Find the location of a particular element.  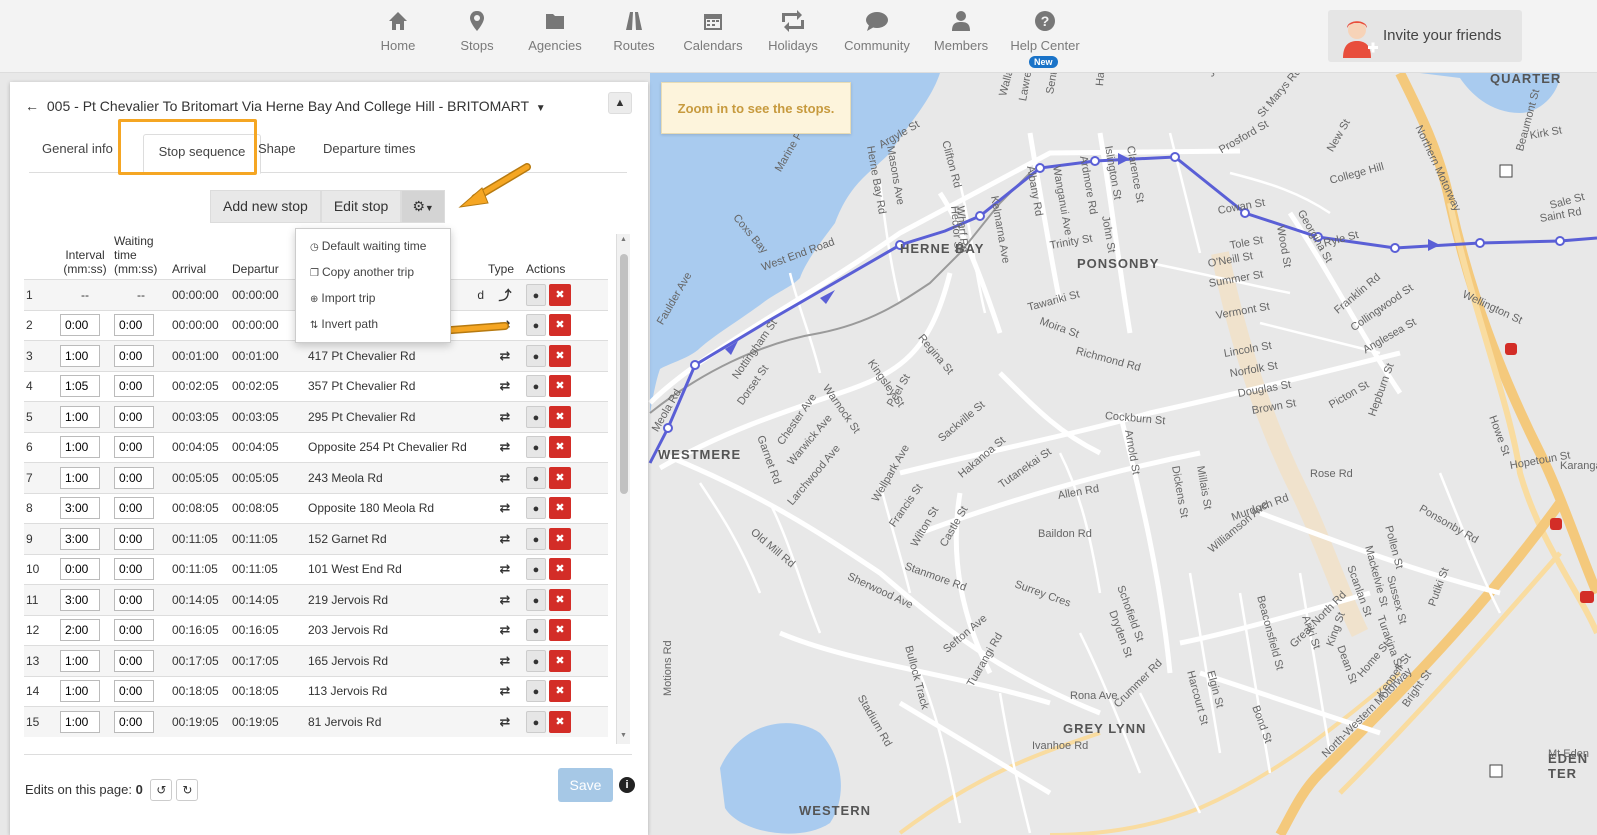

table-row: 400:02:0500:02:05357 Pt Chevalier Rd⇄●✖ is located at coordinates (316, 386).